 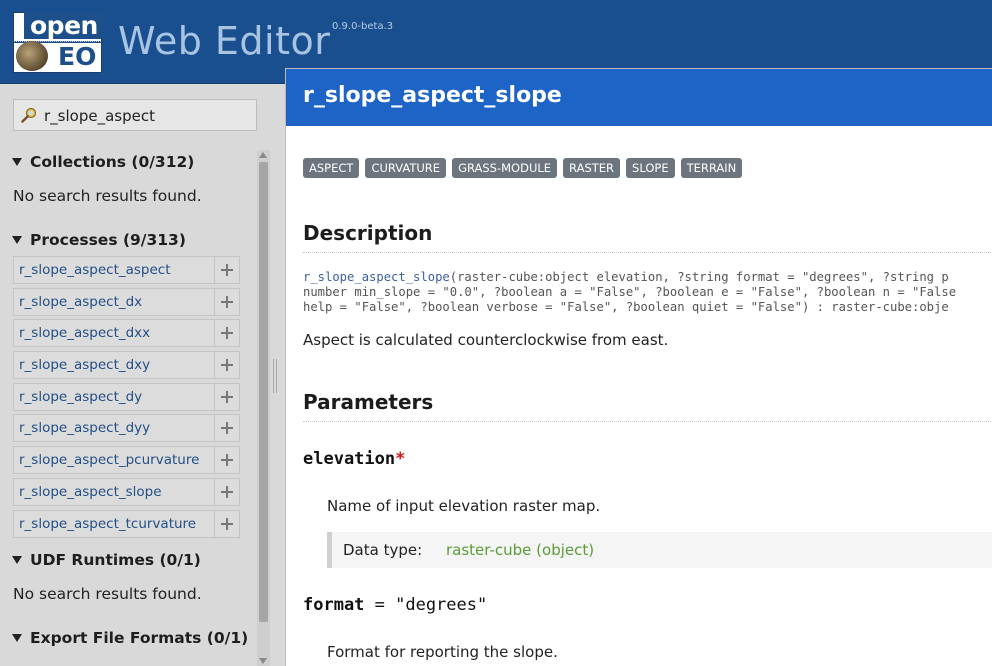 What do you see at coordinates (139, 638) in the screenshot?
I see `export-formats-title: Export File Formats (0/1)` at bounding box center [139, 638].